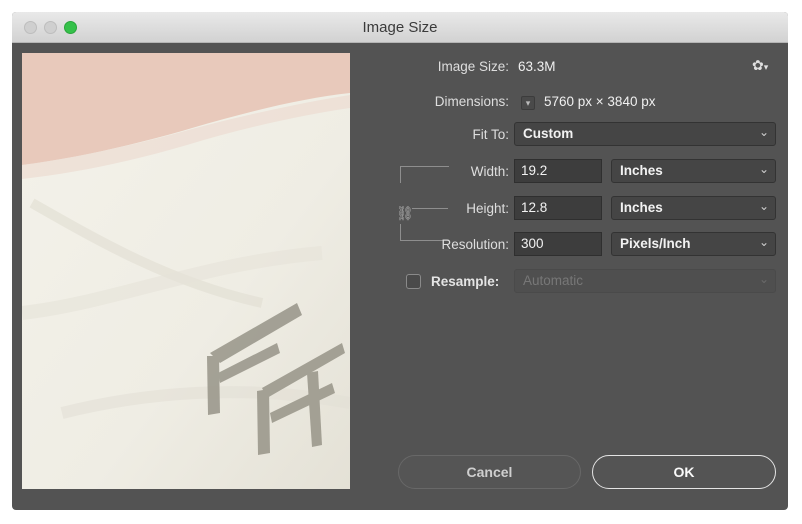  Describe the element at coordinates (537, 66) in the screenshot. I see `image-size-value: 63.3M` at that location.